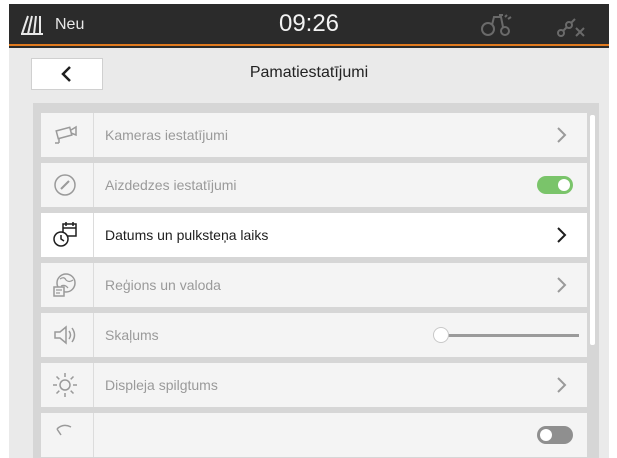 Image resolution: width=617 pixels, height=458 pixels. What do you see at coordinates (64, 430) in the screenshot?
I see `partial-icon` at bounding box center [64, 430].